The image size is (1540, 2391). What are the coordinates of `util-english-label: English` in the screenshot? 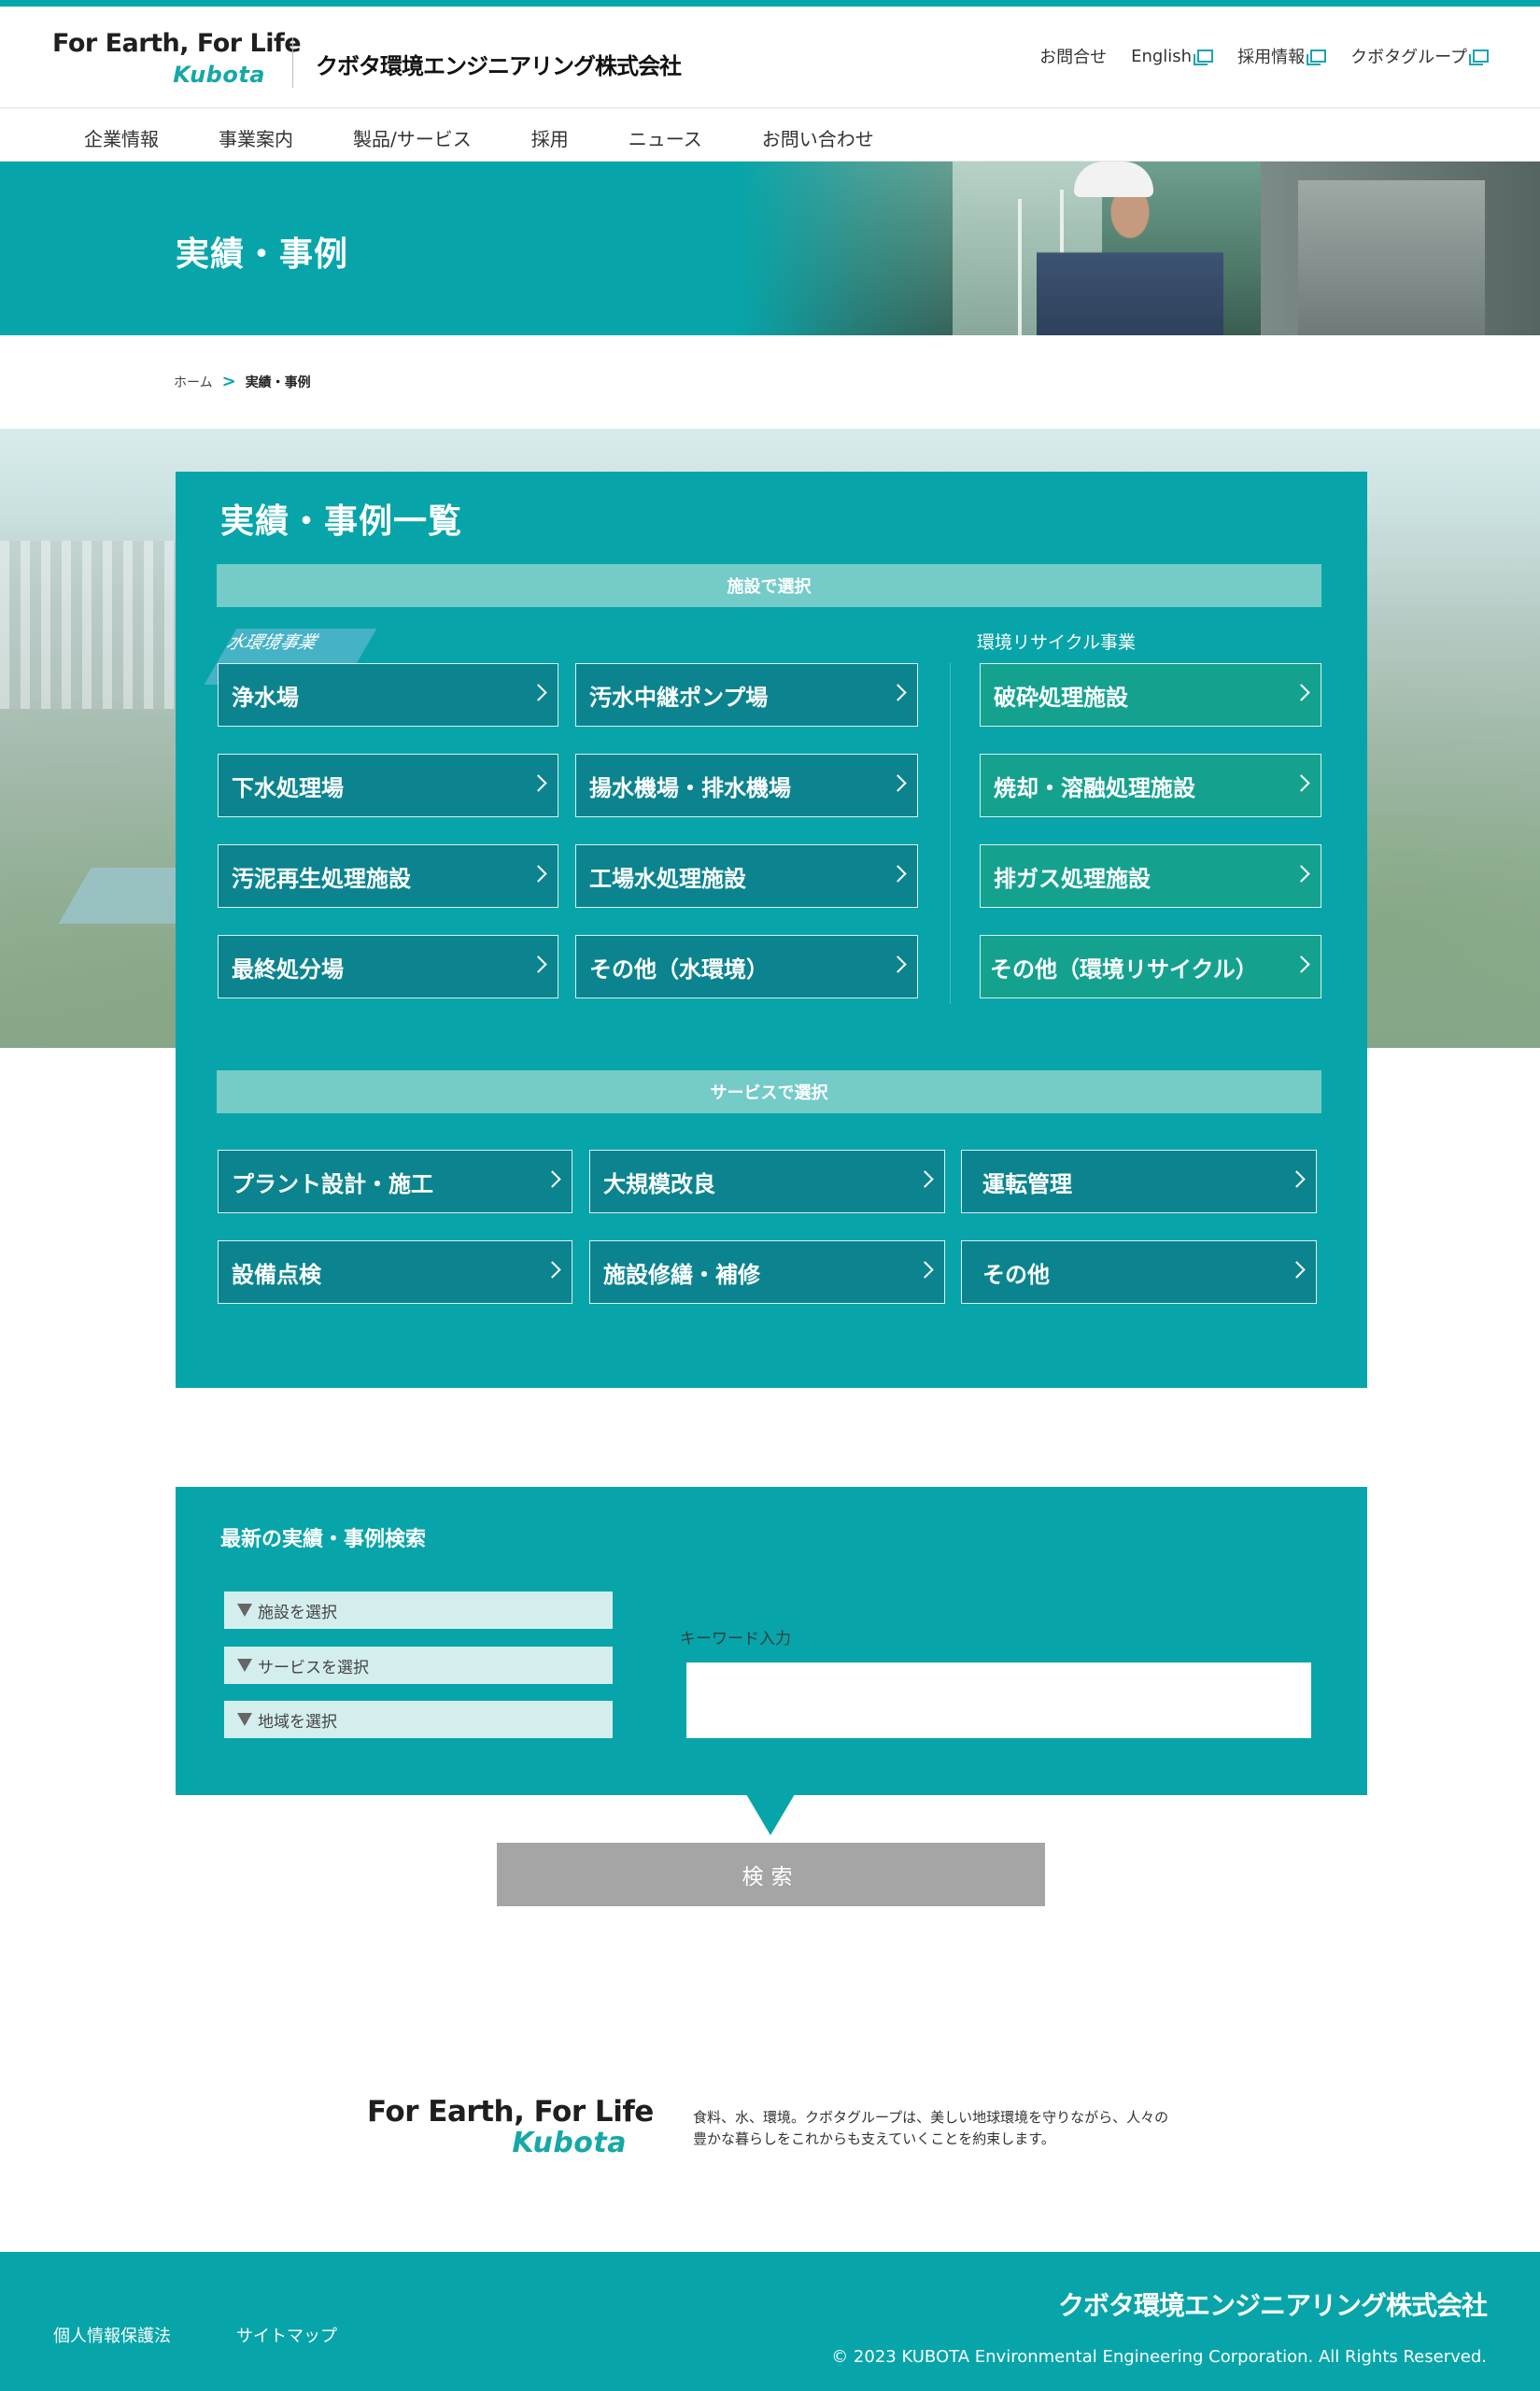 It's located at (1162, 56).